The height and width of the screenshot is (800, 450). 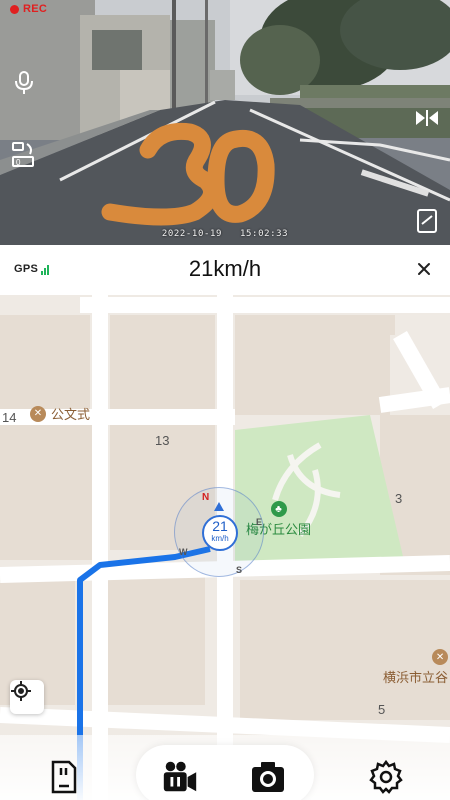 I want to click on compass-south: S, so click(x=239, y=570).